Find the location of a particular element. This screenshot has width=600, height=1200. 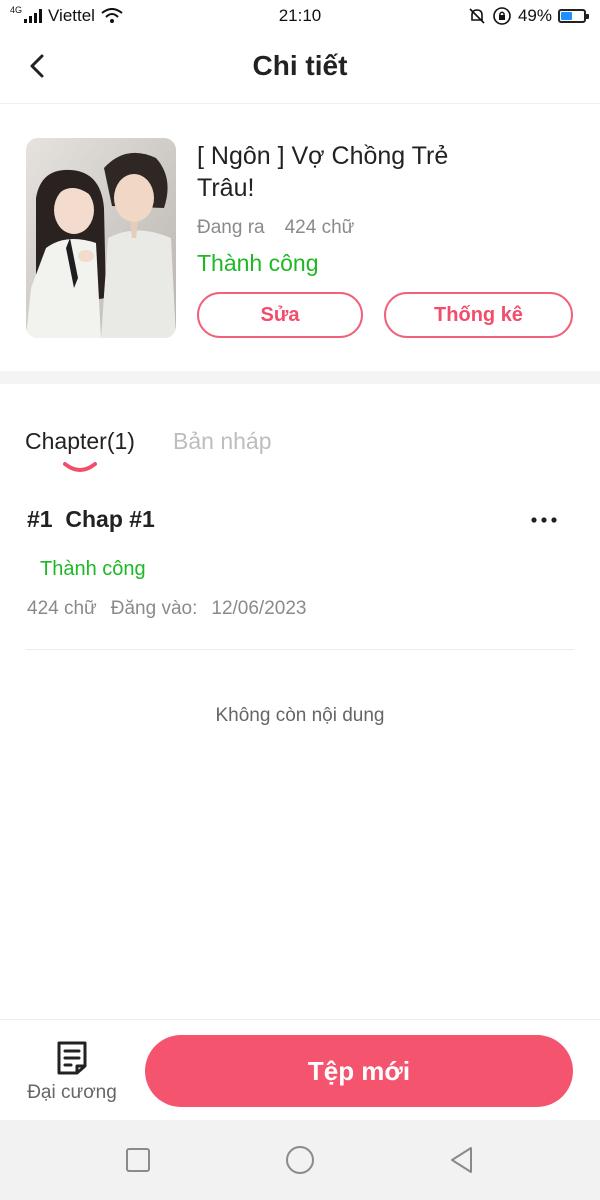

silent-bell-icon is located at coordinates (477, 16).